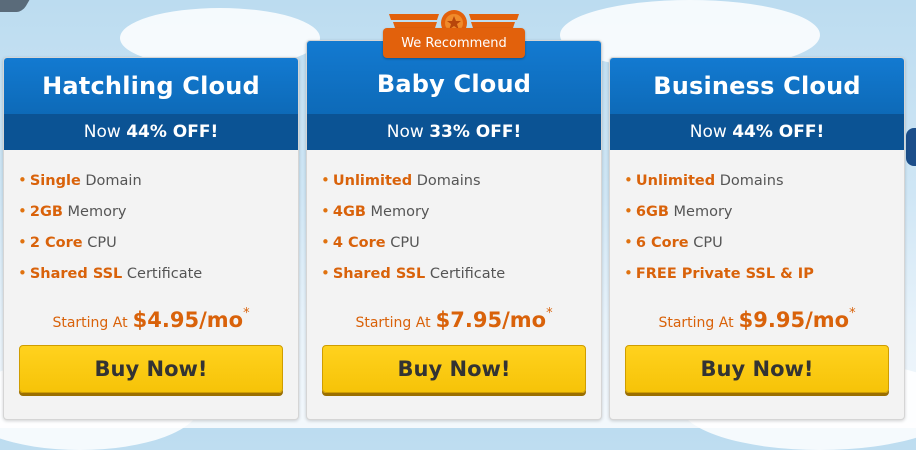 This screenshot has width=916, height=450. I want to click on we-recommend-badge: We Recommend, so click(454, 43).